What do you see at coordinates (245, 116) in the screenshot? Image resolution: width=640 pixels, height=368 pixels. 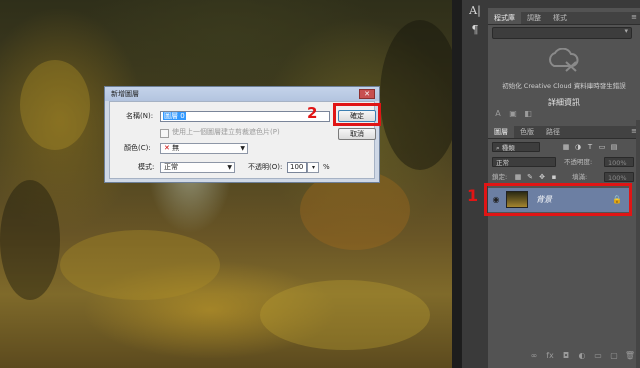 I see `layer-name-input: 圖層 0` at bounding box center [245, 116].